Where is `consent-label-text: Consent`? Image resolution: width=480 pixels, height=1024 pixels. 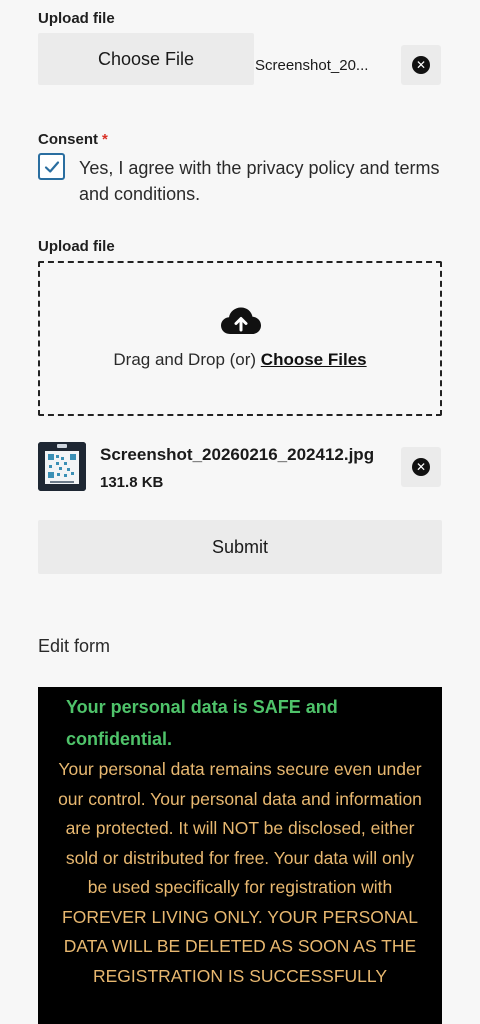 consent-label-text: Consent is located at coordinates (68, 139).